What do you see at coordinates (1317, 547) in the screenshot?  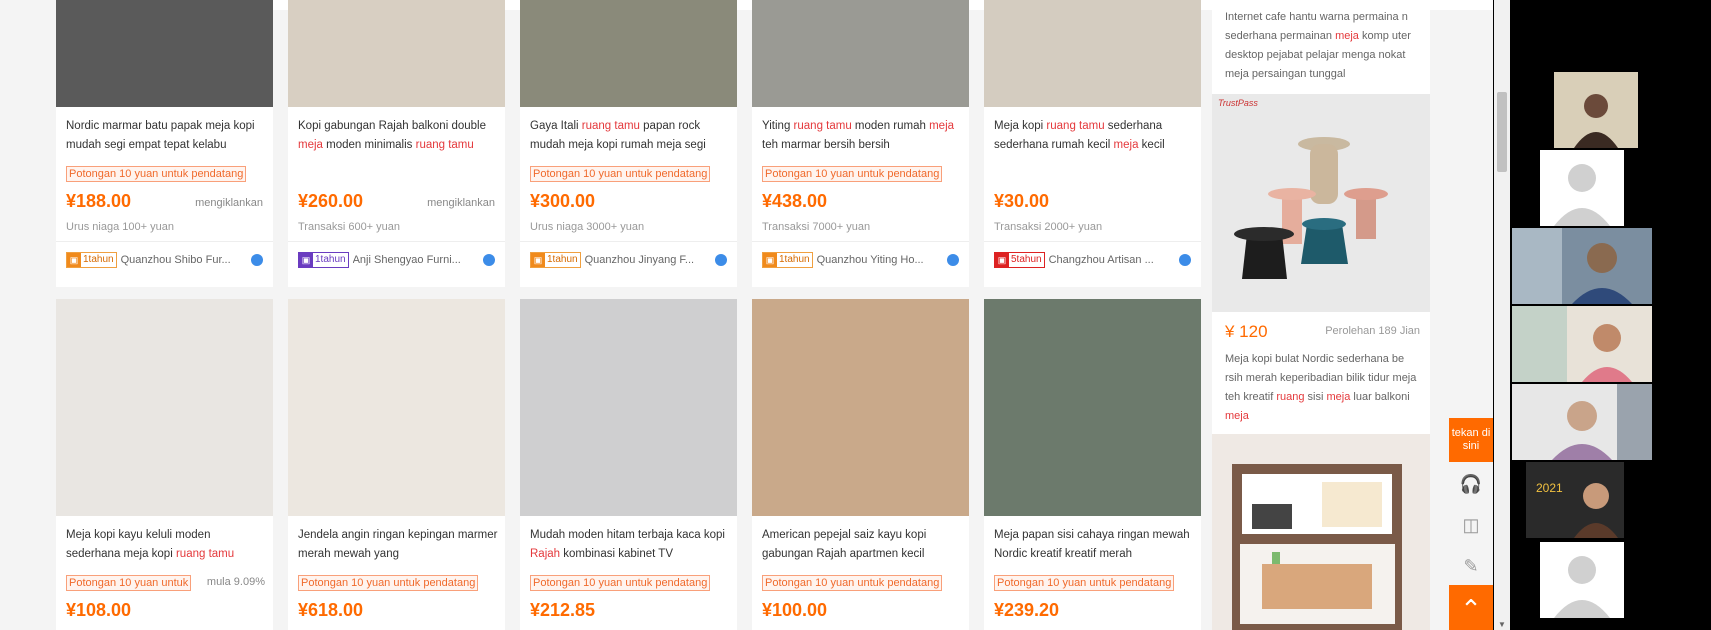 I see `desk-illustration` at bounding box center [1317, 547].